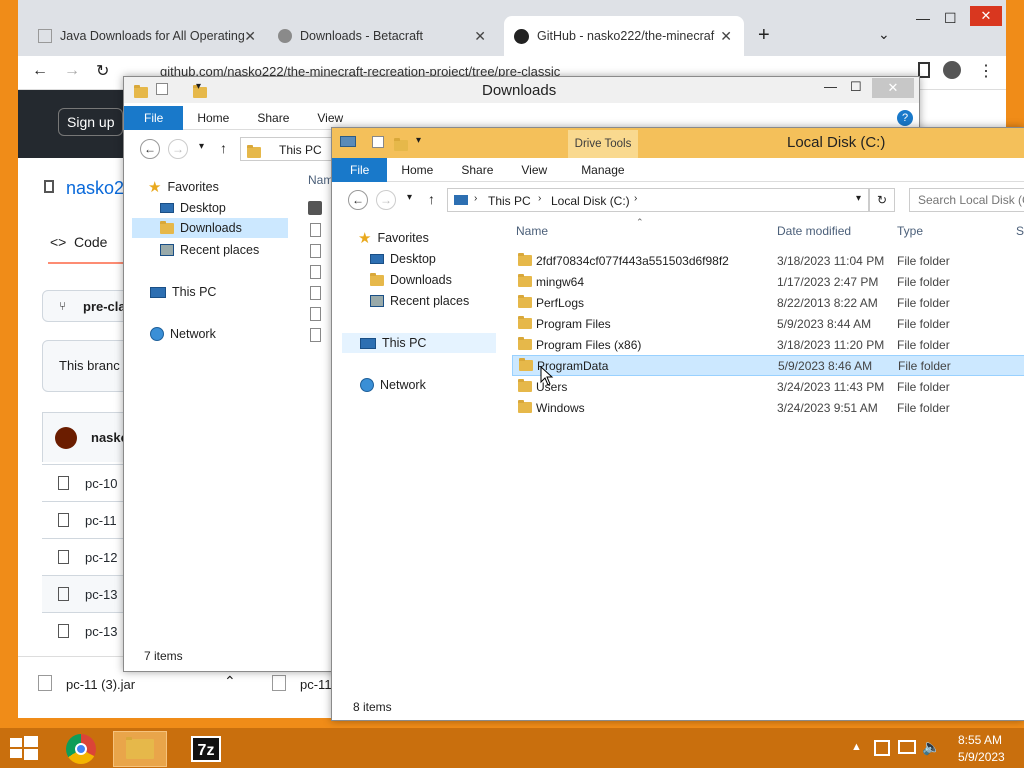 This screenshot has width=1024, height=768. Describe the element at coordinates (768, 323) in the screenshot. I see `table-row: Program Files 5/9/2023 8:44 AM File folder` at that location.